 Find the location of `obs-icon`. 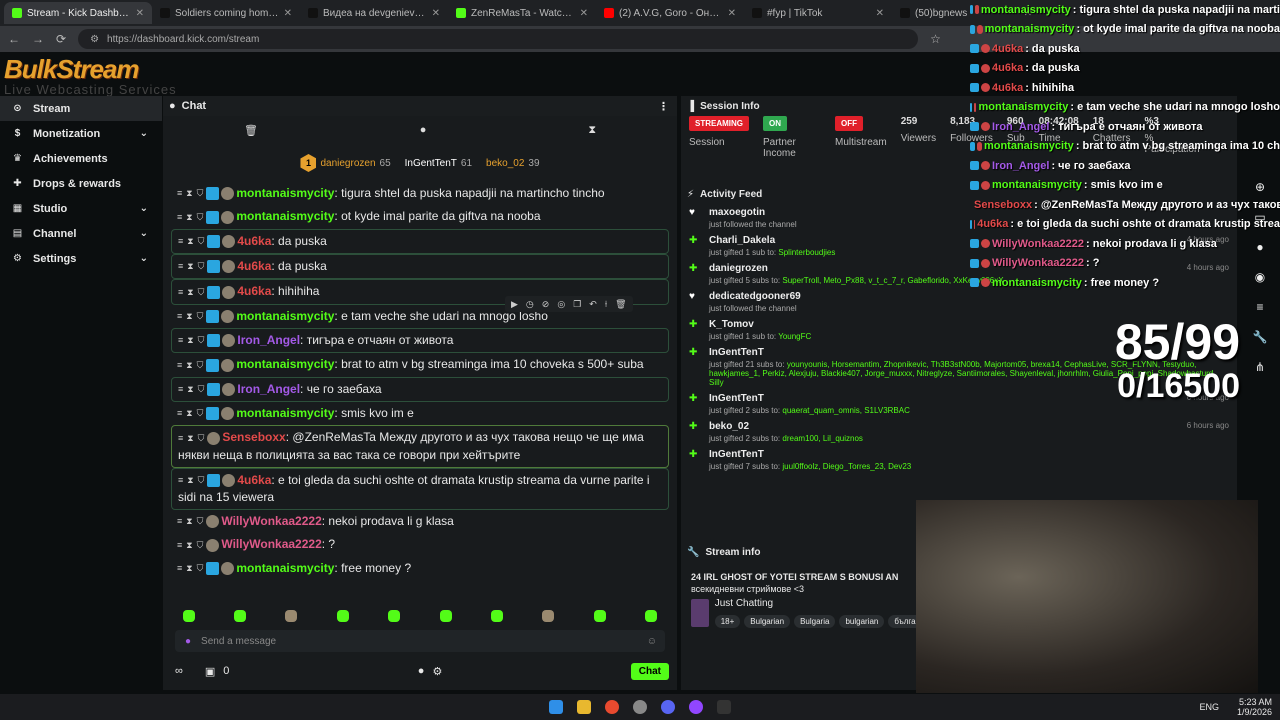

obs-icon is located at coordinates (640, 707).